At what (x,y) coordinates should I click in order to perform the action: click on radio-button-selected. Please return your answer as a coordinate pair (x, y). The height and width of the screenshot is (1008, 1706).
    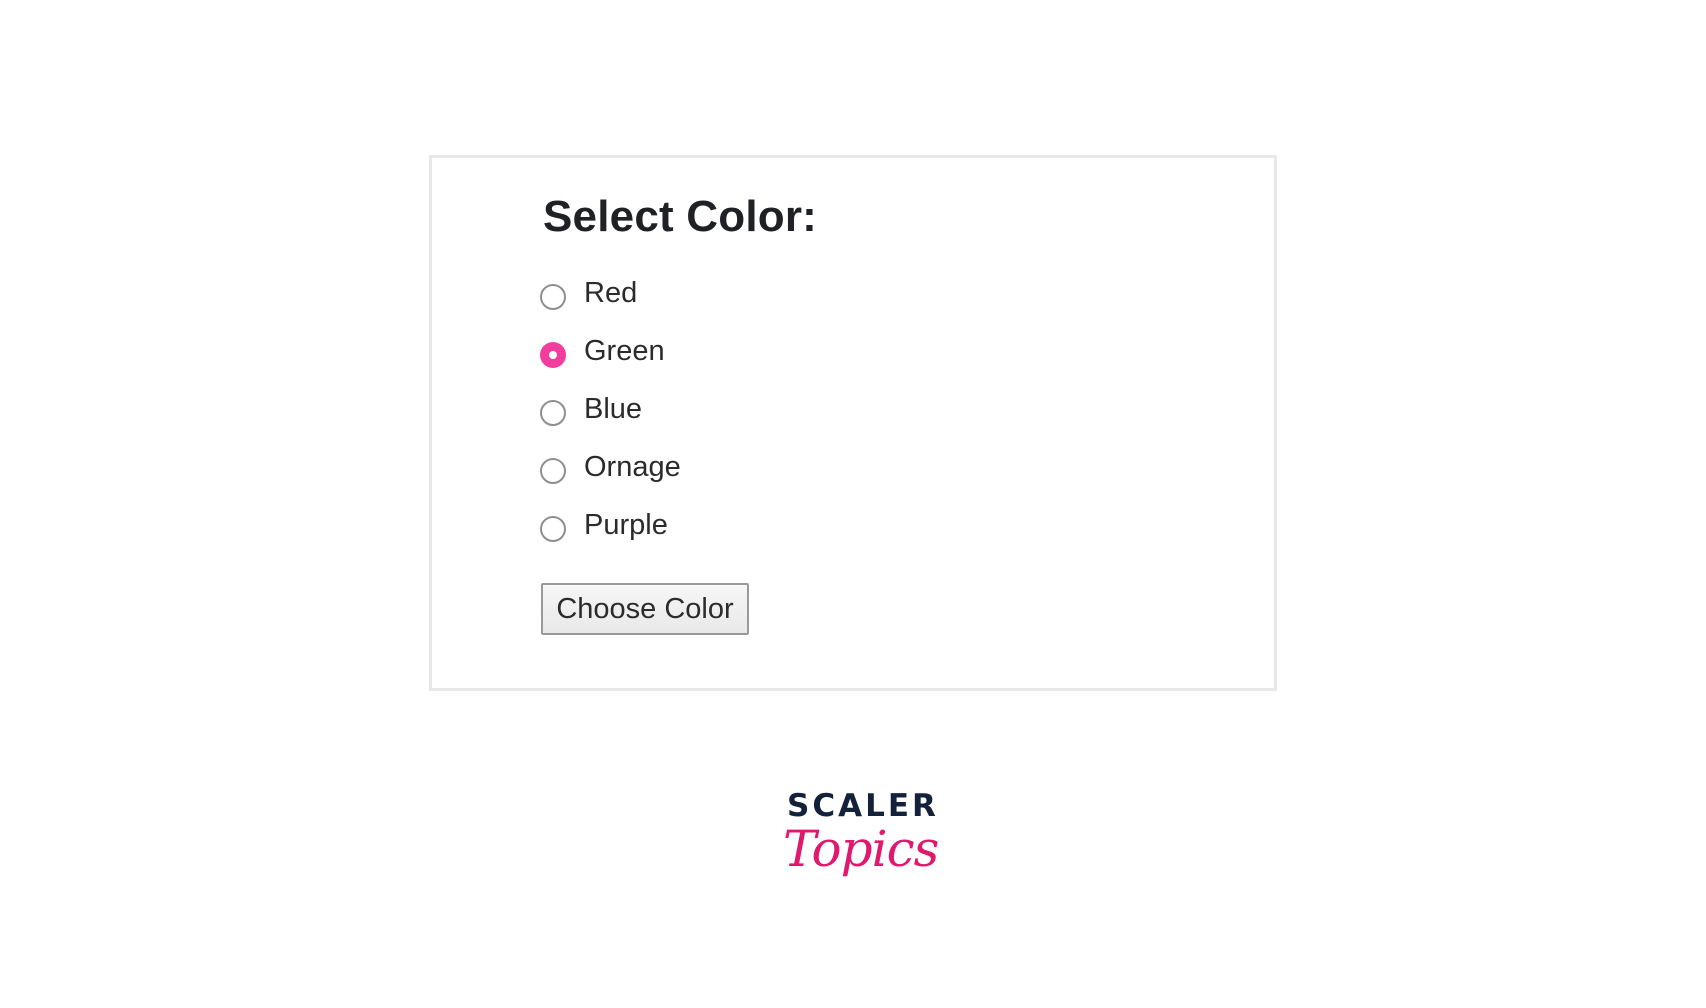
    Looking at the image, I should click on (553, 355).